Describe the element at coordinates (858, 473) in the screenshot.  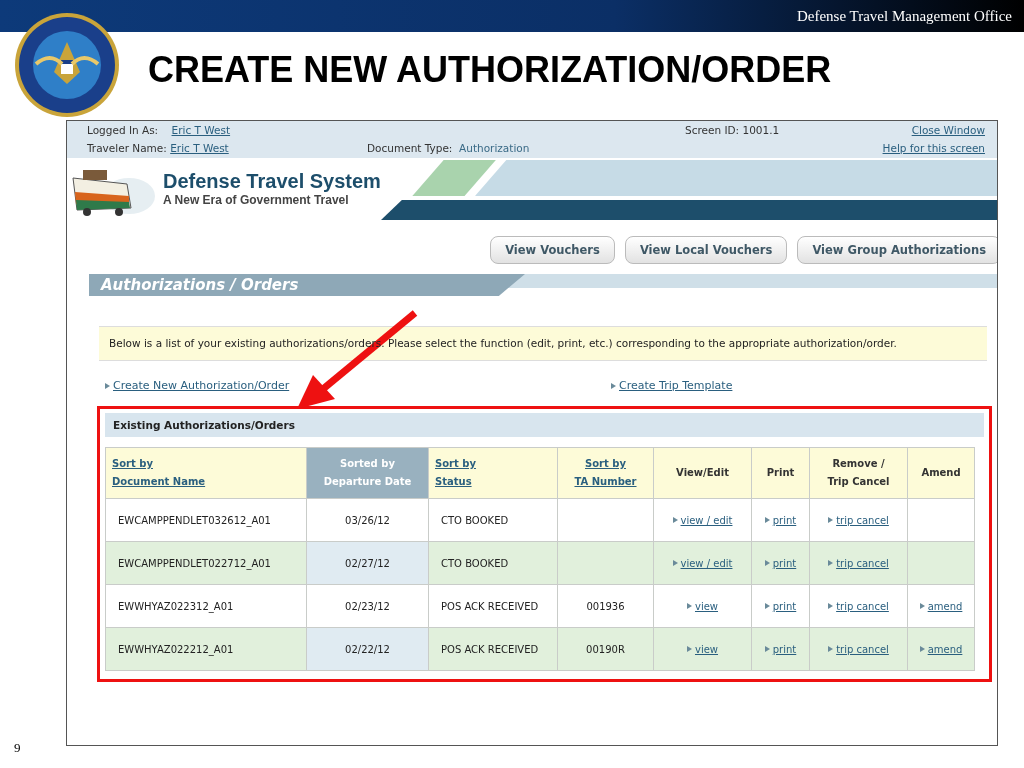
I see `column-header: Remove / Trip Cancel` at that location.